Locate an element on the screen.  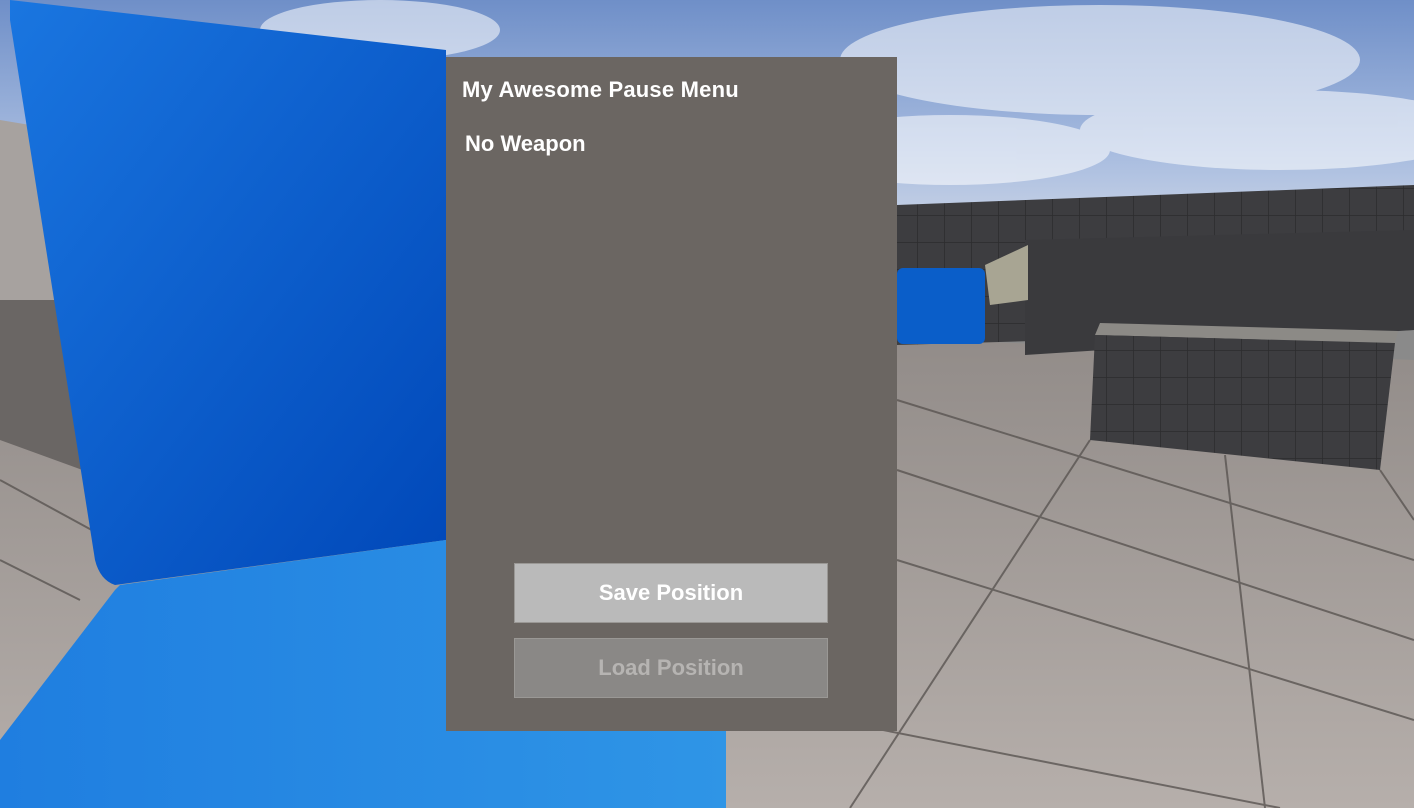
load-position-button: Load Position is located at coordinates (671, 668).